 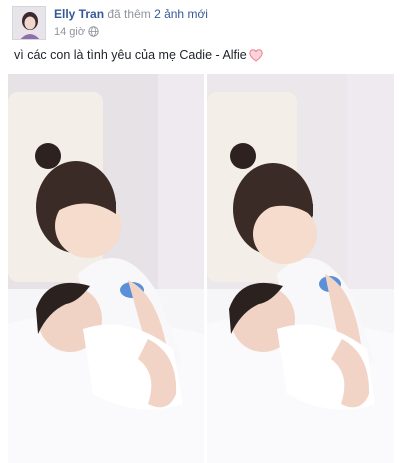 What do you see at coordinates (79, 14) in the screenshot?
I see `author-name: Elly Tran` at bounding box center [79, 14].